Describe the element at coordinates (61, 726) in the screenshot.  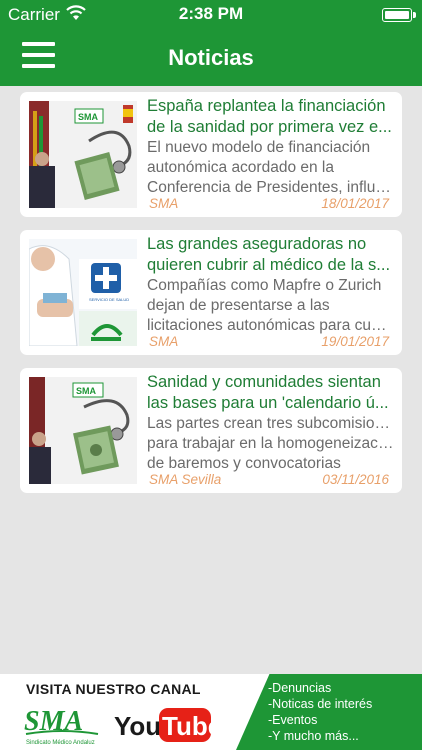
I see `sma-logo: SMA Sindicato Médico Andaluz` at that location.